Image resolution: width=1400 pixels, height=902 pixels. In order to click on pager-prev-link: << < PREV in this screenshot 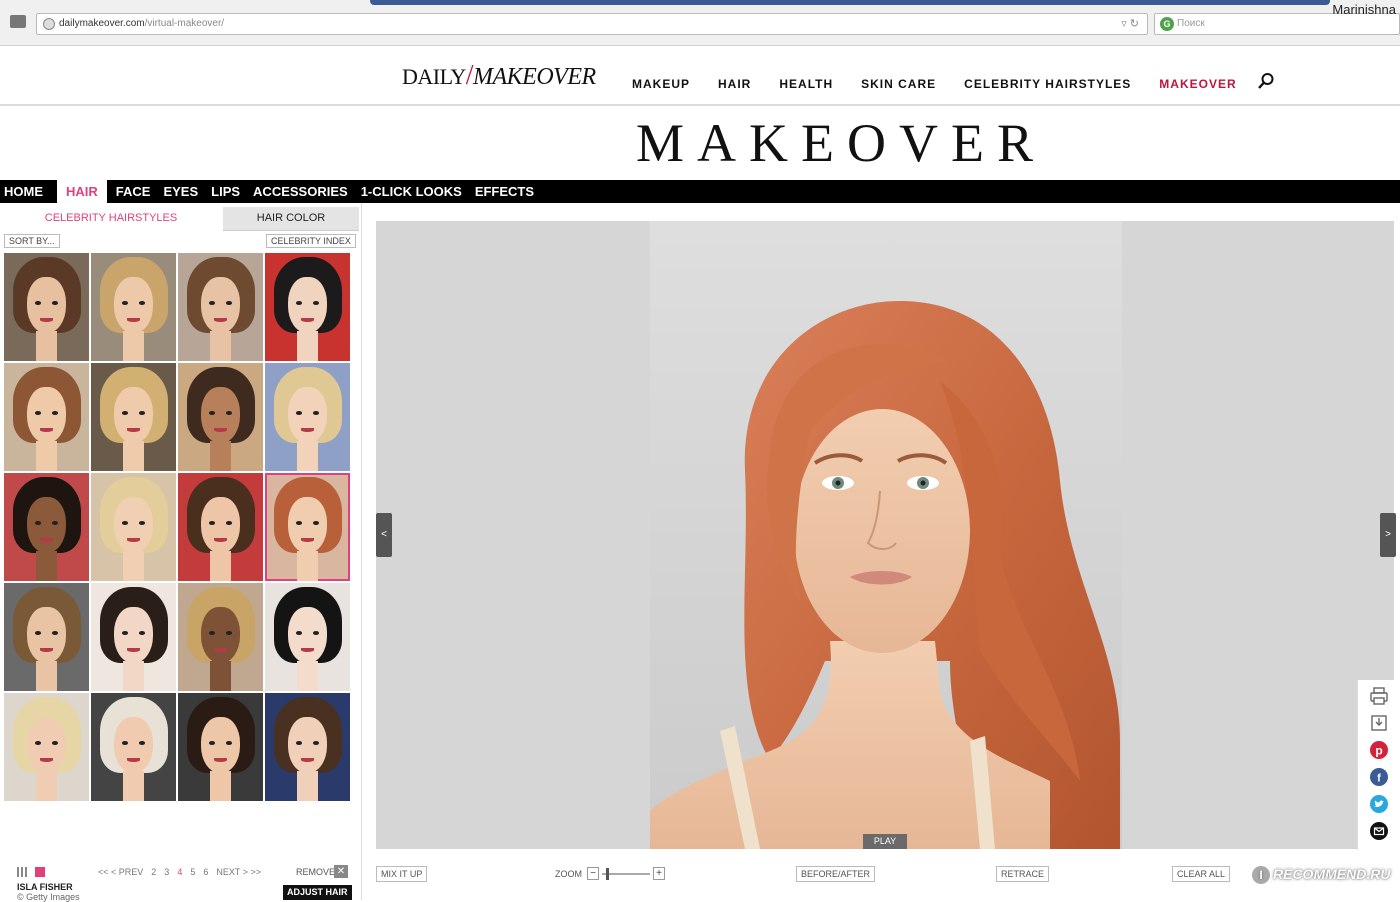, I will do `click(120, 872)`.